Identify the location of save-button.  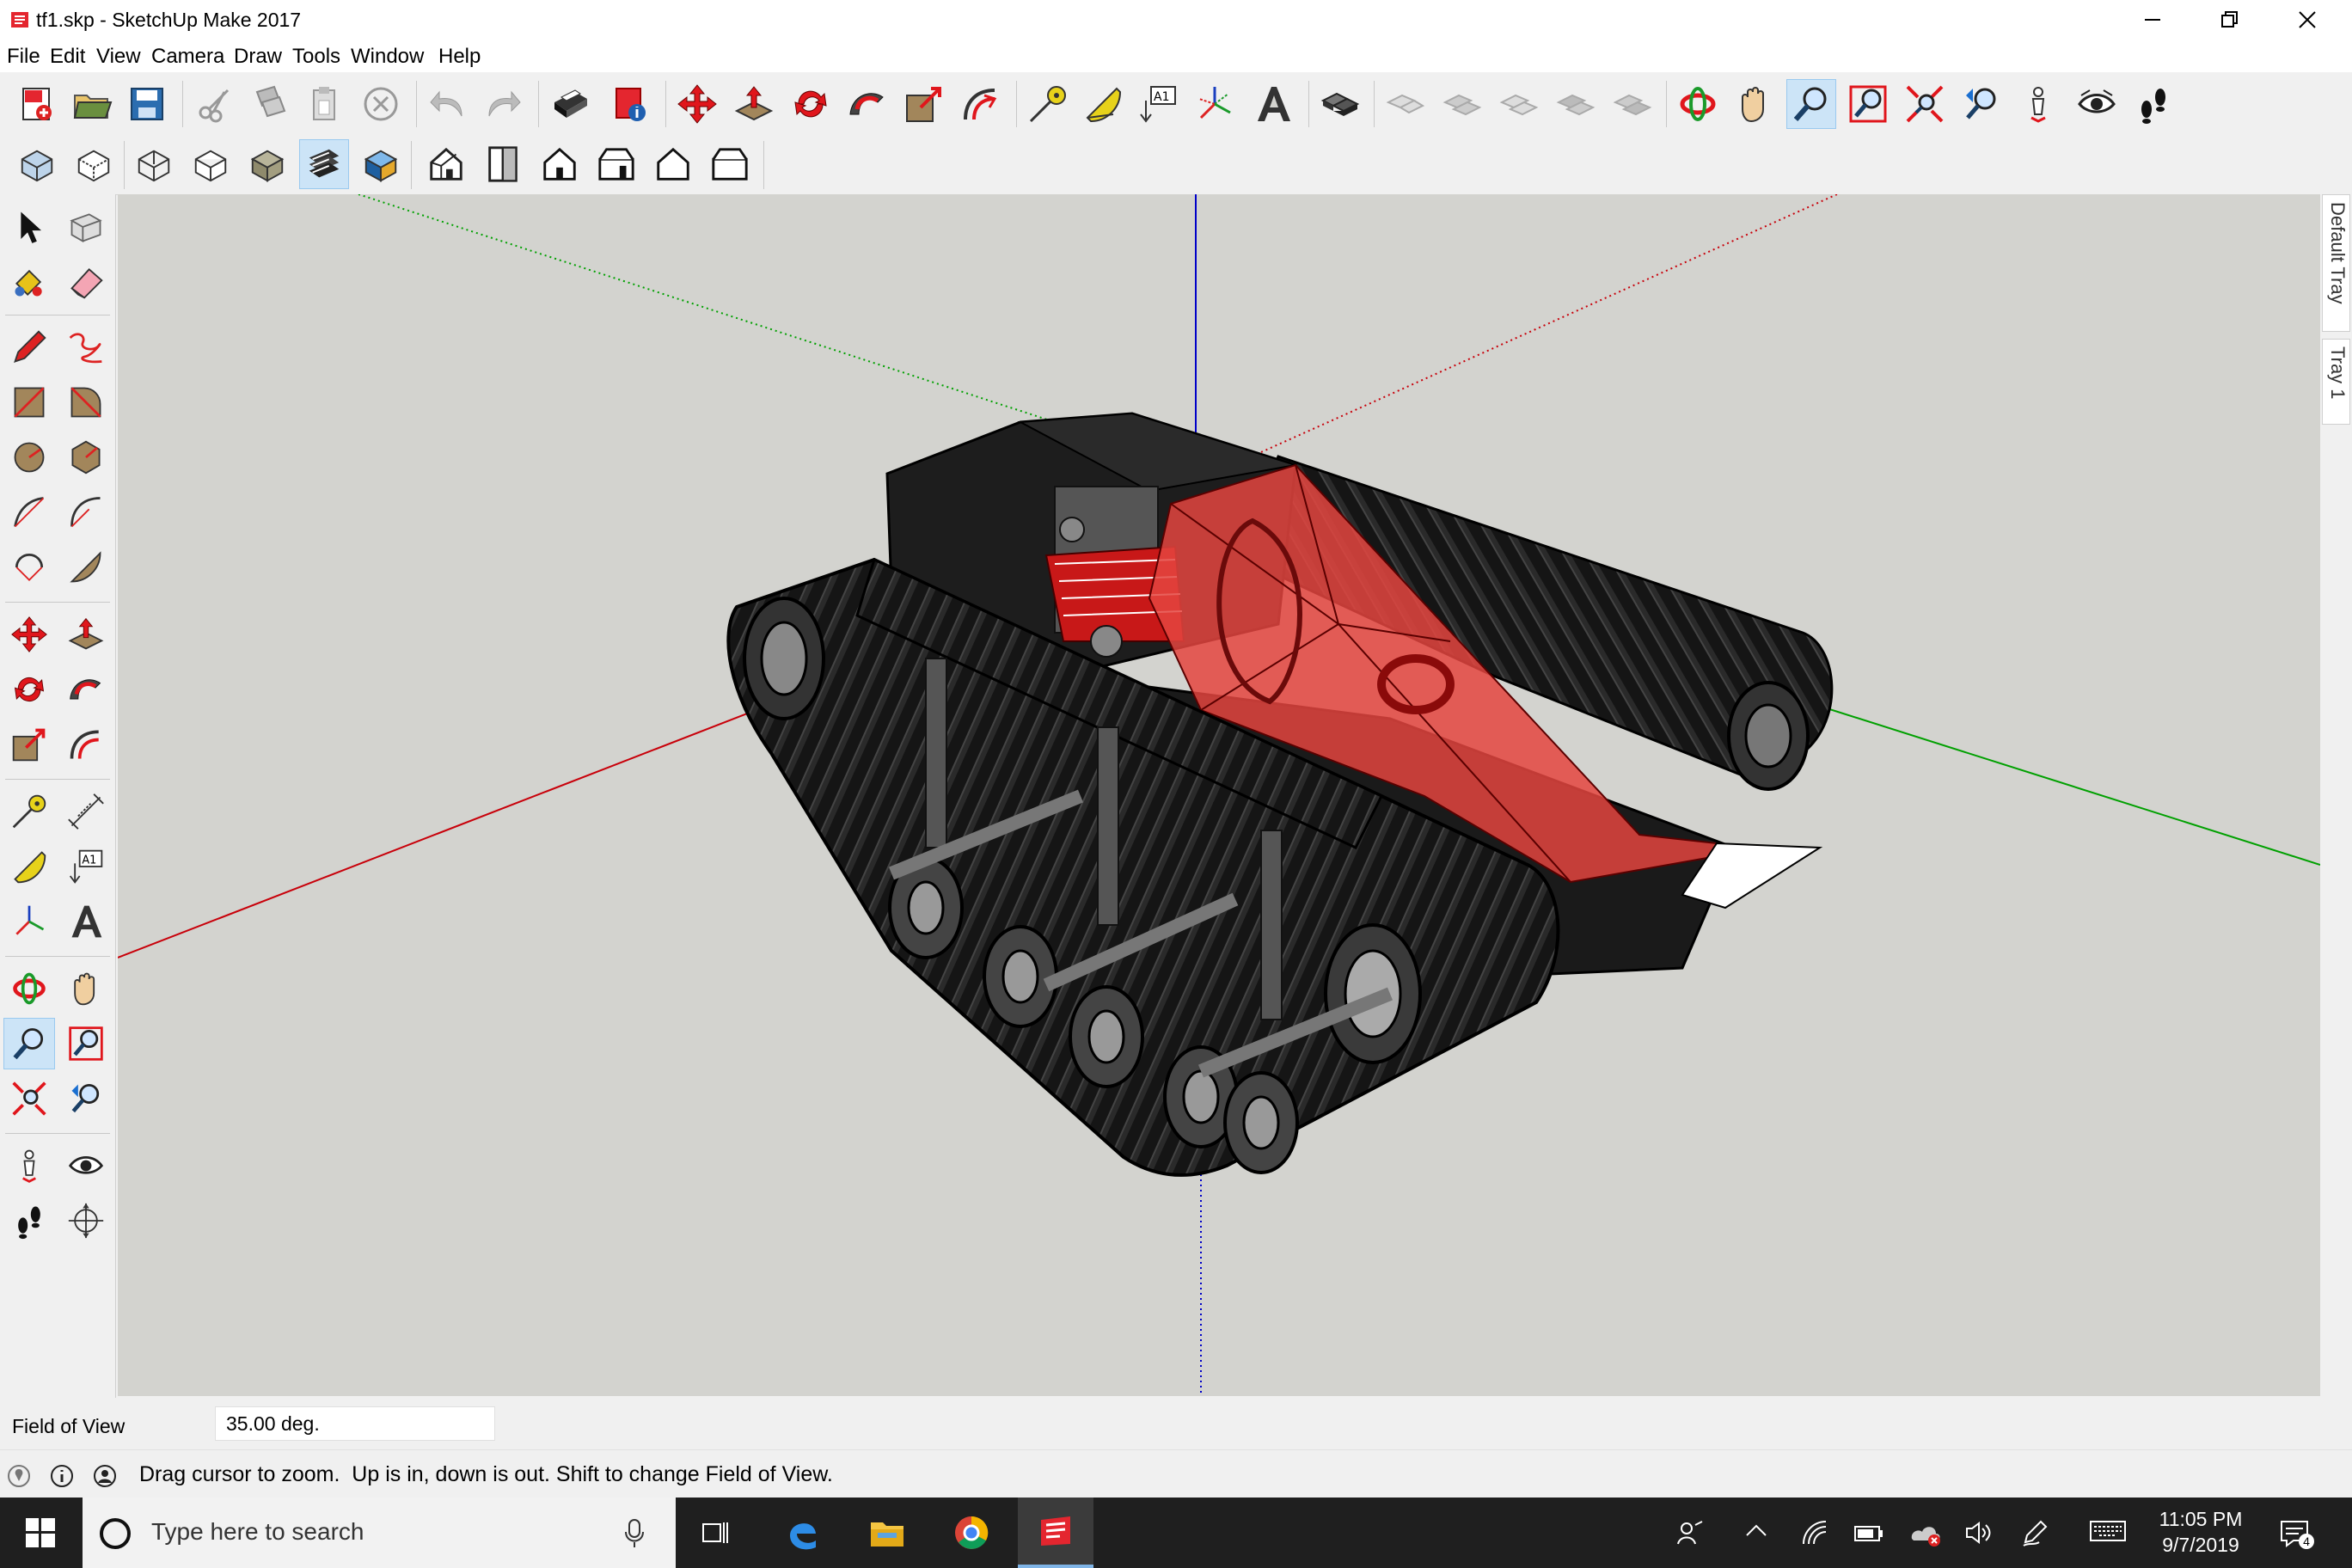
(147, 104).